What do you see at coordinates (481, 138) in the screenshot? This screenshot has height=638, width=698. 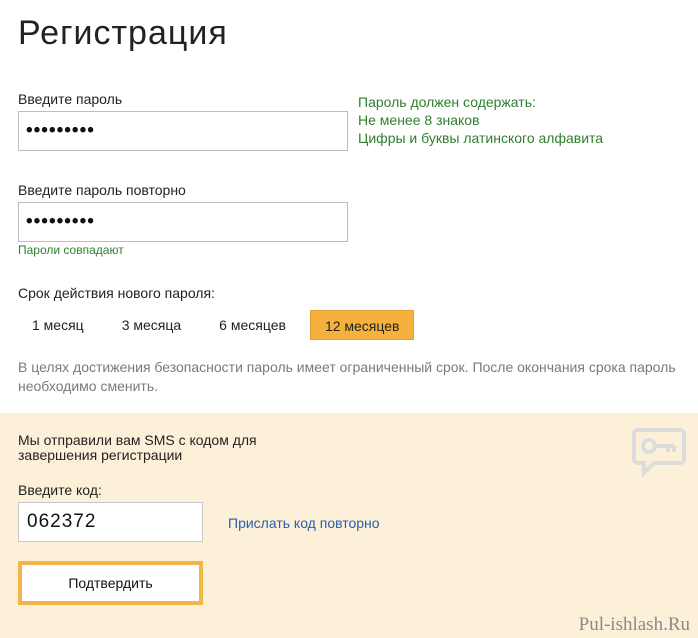 I see `requirement-item: Цифры и буквы латинского алфавита` at bounding box center [481, 138].